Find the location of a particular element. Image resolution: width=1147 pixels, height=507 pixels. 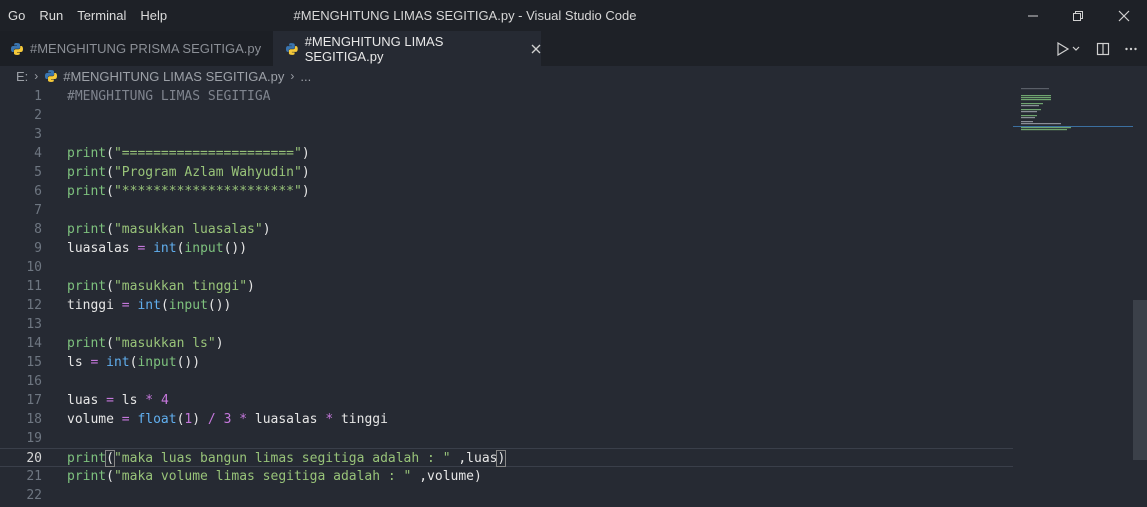

run-button is located at coordinates (1070, 49).